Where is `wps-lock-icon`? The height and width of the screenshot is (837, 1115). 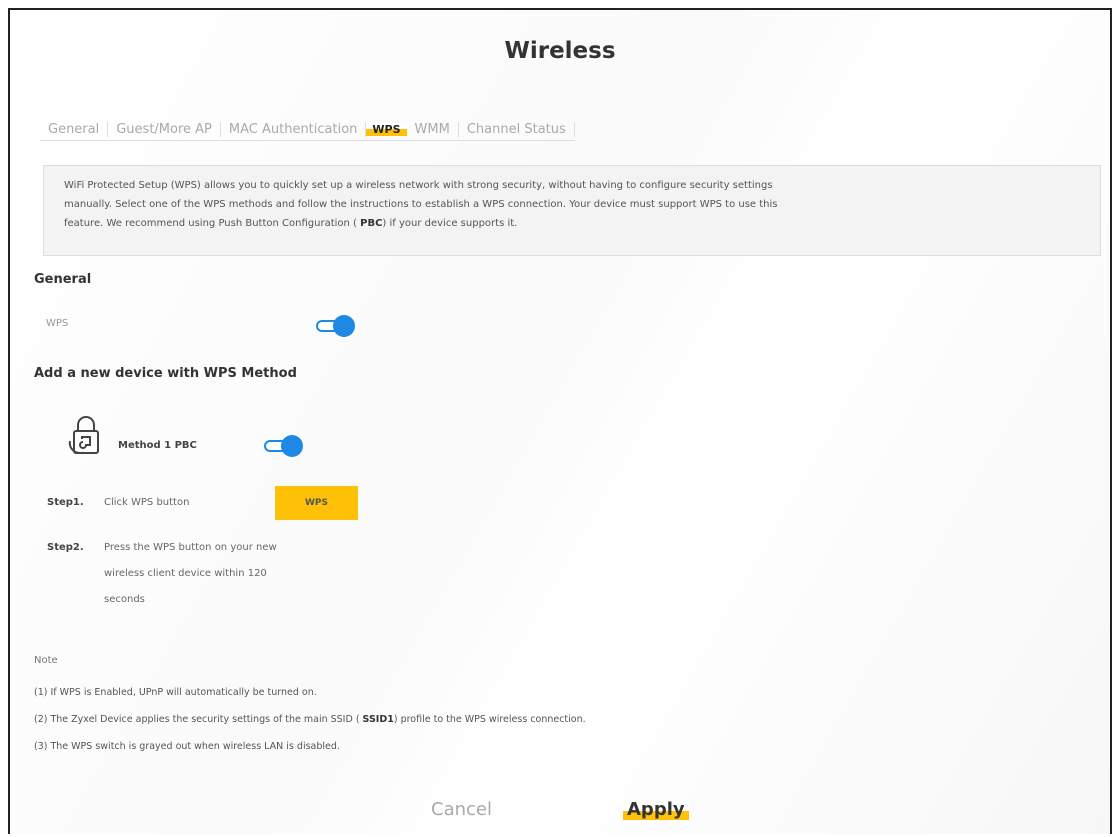
wps-lock-icon is located at coordinates (83, 435).